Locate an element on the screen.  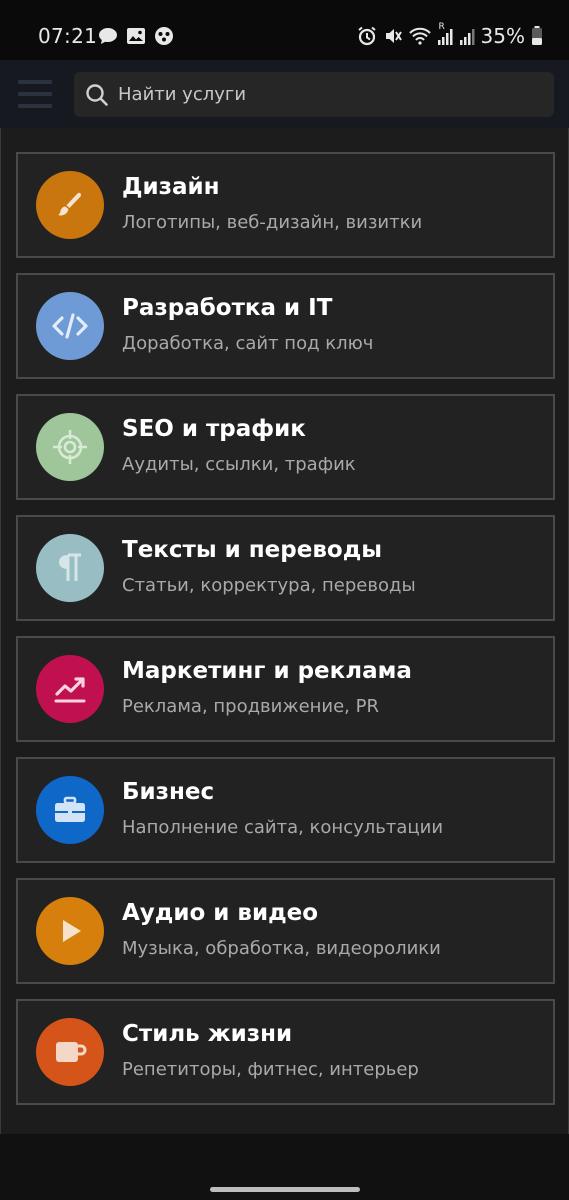
system-status-icons: R 35% is located at coordinates (450, 35).